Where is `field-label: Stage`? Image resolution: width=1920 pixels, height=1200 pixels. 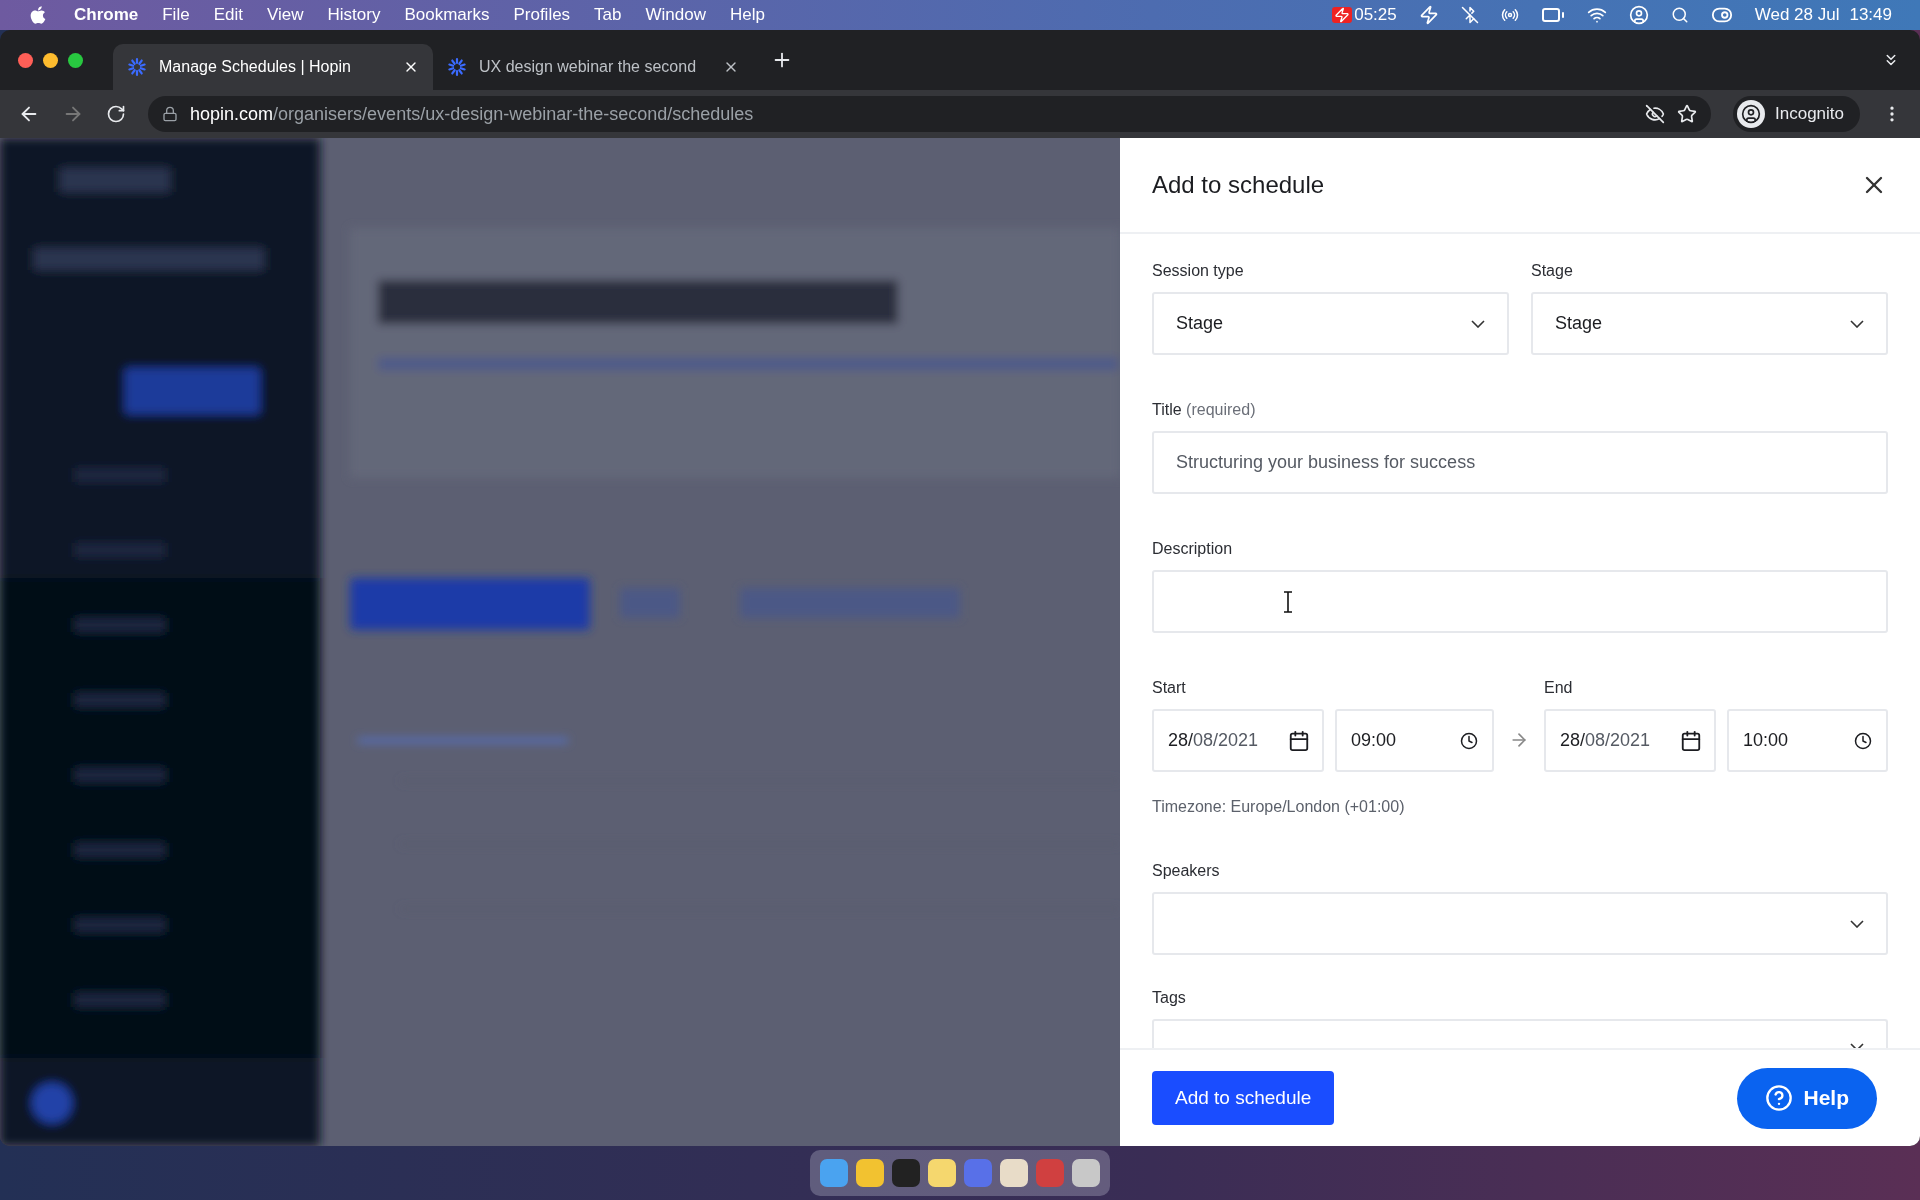
field-label: Stage is located at coordinates (1552, 271).